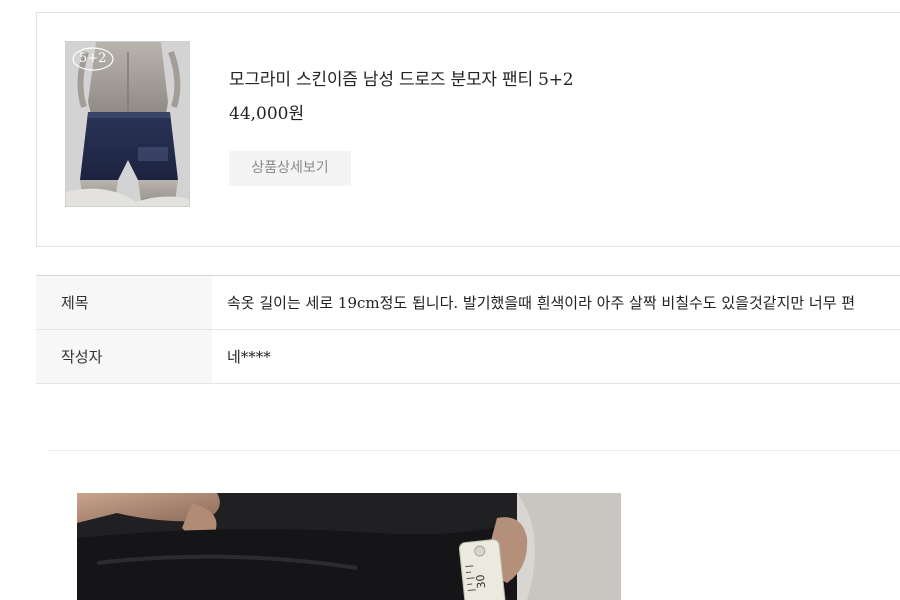 The width and height of the screenshot is (900, 600). I want to click on product-image, so click(127, 124).